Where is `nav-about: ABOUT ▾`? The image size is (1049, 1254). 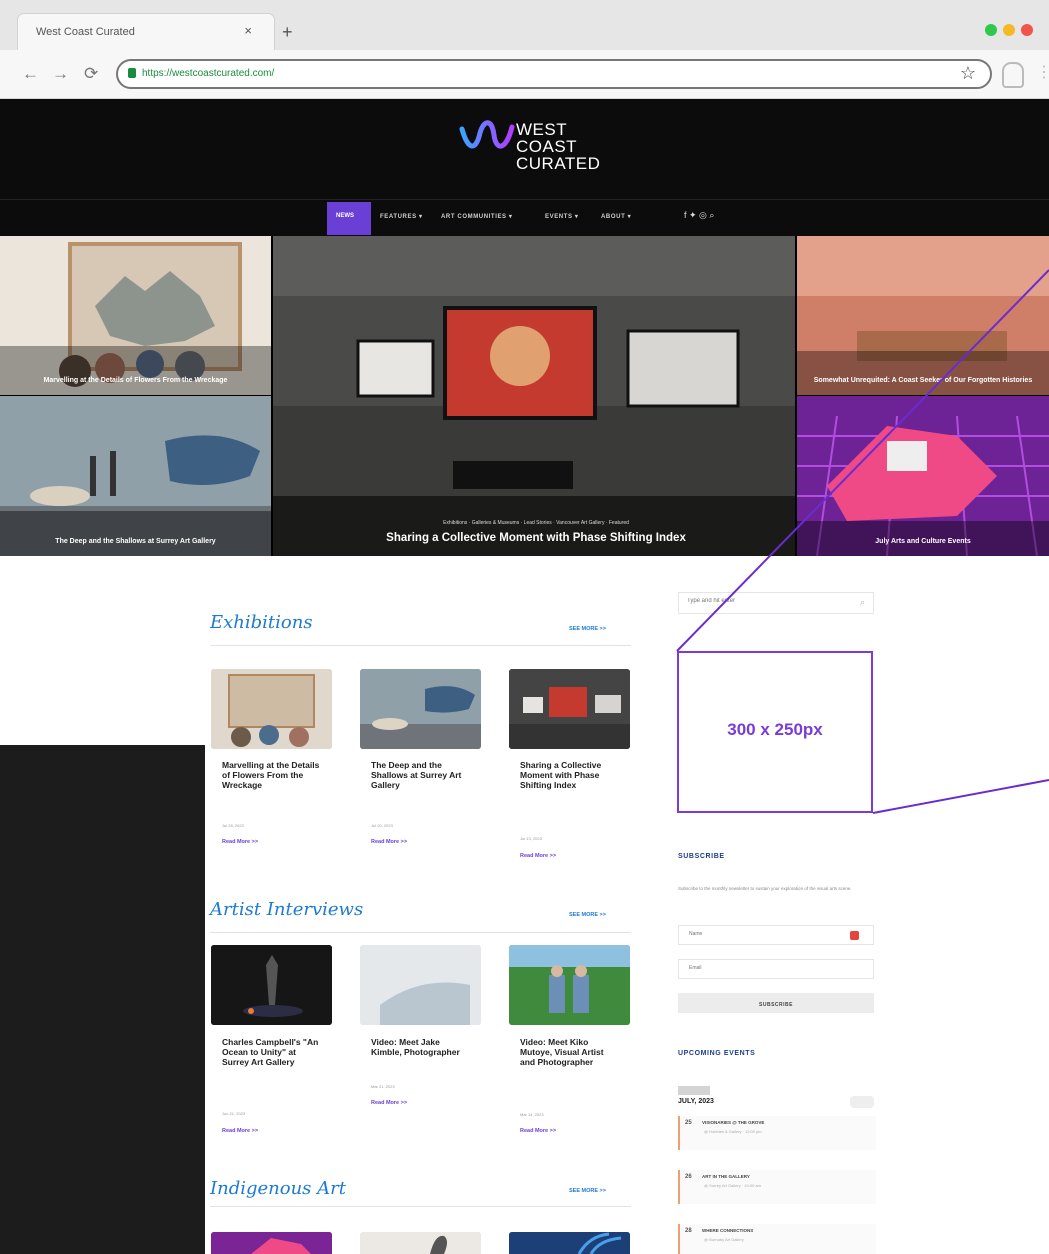
nav-about: ABOUT ▾ is located at coordinates (616, 216).